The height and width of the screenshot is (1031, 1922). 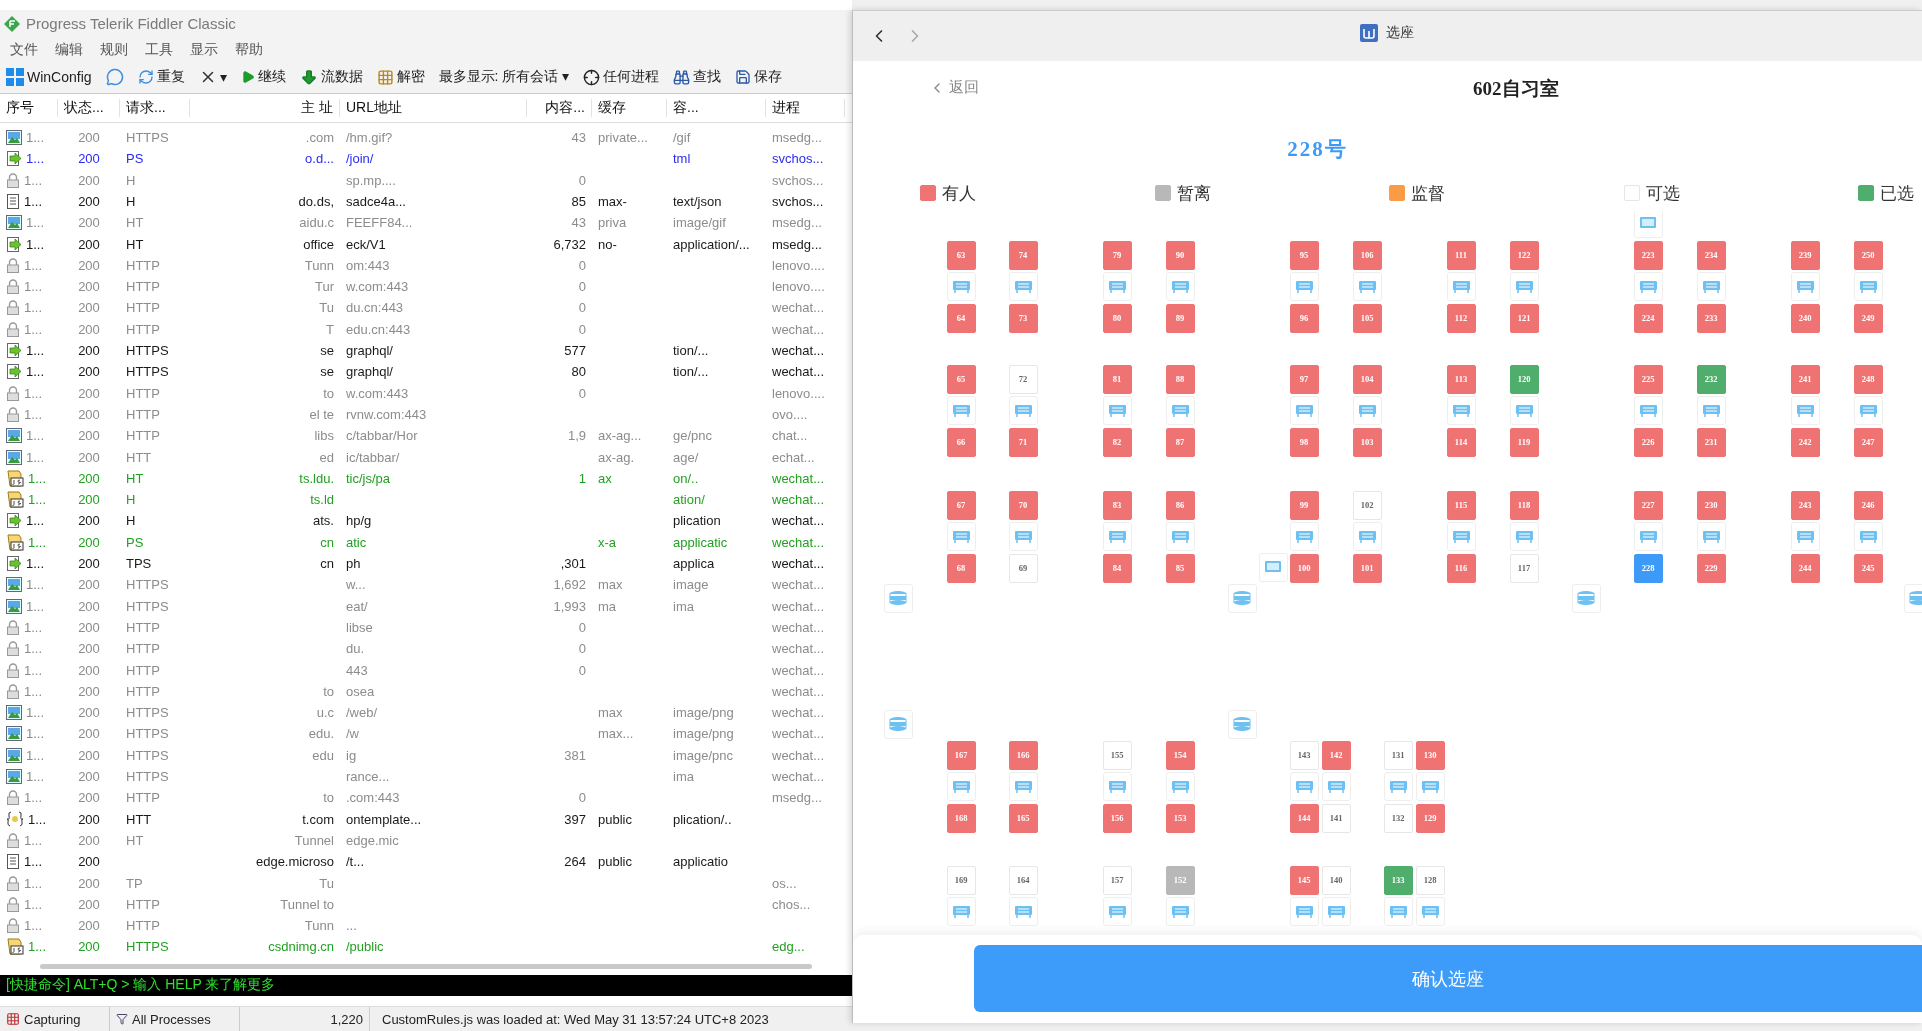 I want to click on toolbar-button: WinConfig, so click(x=49, y=77).